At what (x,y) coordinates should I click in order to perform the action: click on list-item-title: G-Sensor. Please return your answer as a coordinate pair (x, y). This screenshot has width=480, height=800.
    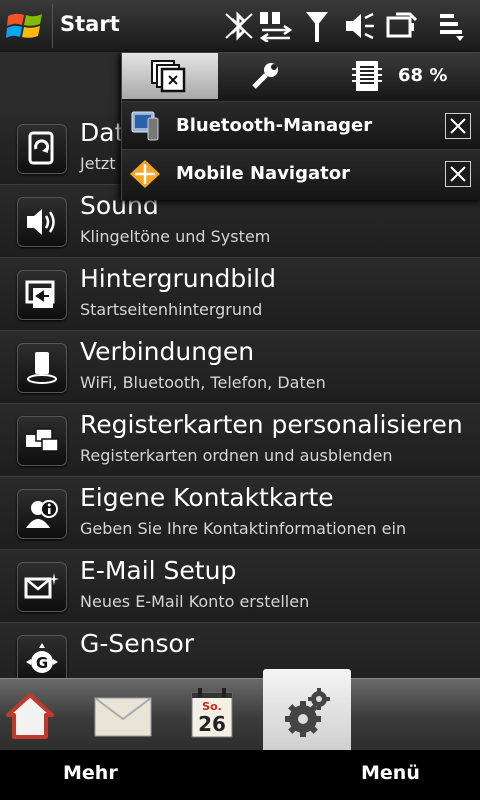
    Looking at the image, I should click on (137, 643).